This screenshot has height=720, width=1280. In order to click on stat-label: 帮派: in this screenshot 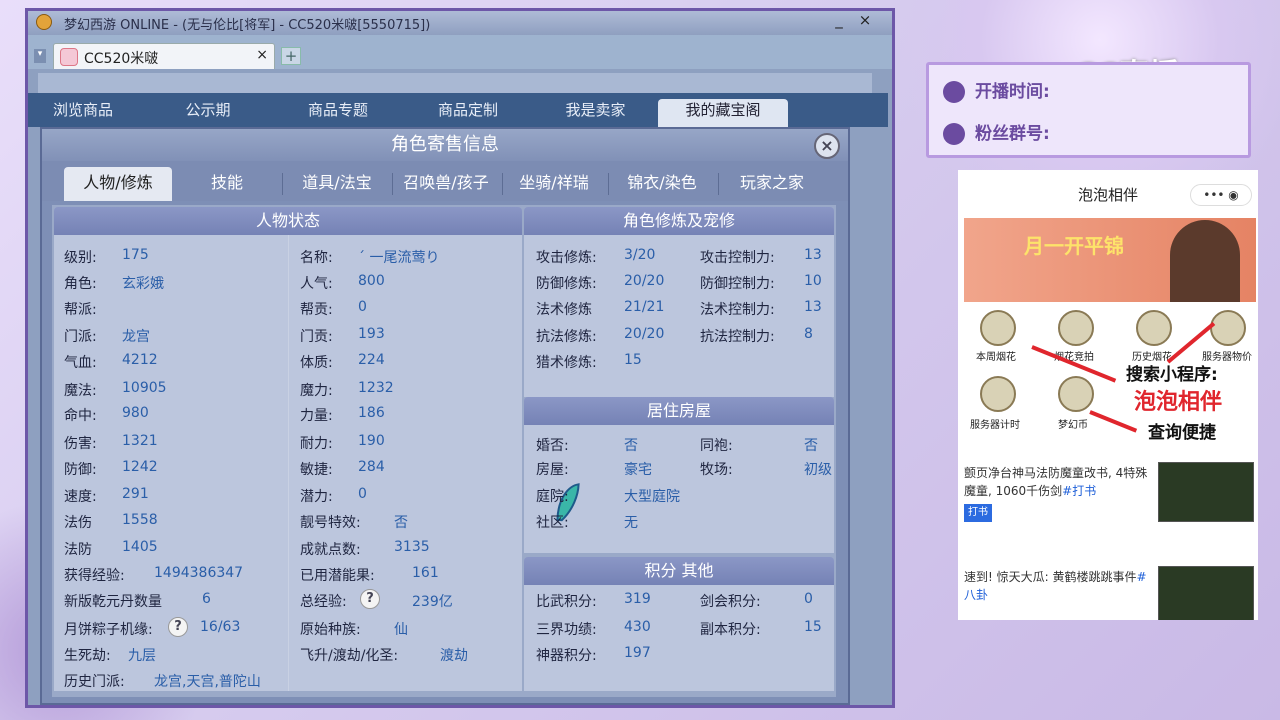, I will do `click(80, 310)`.